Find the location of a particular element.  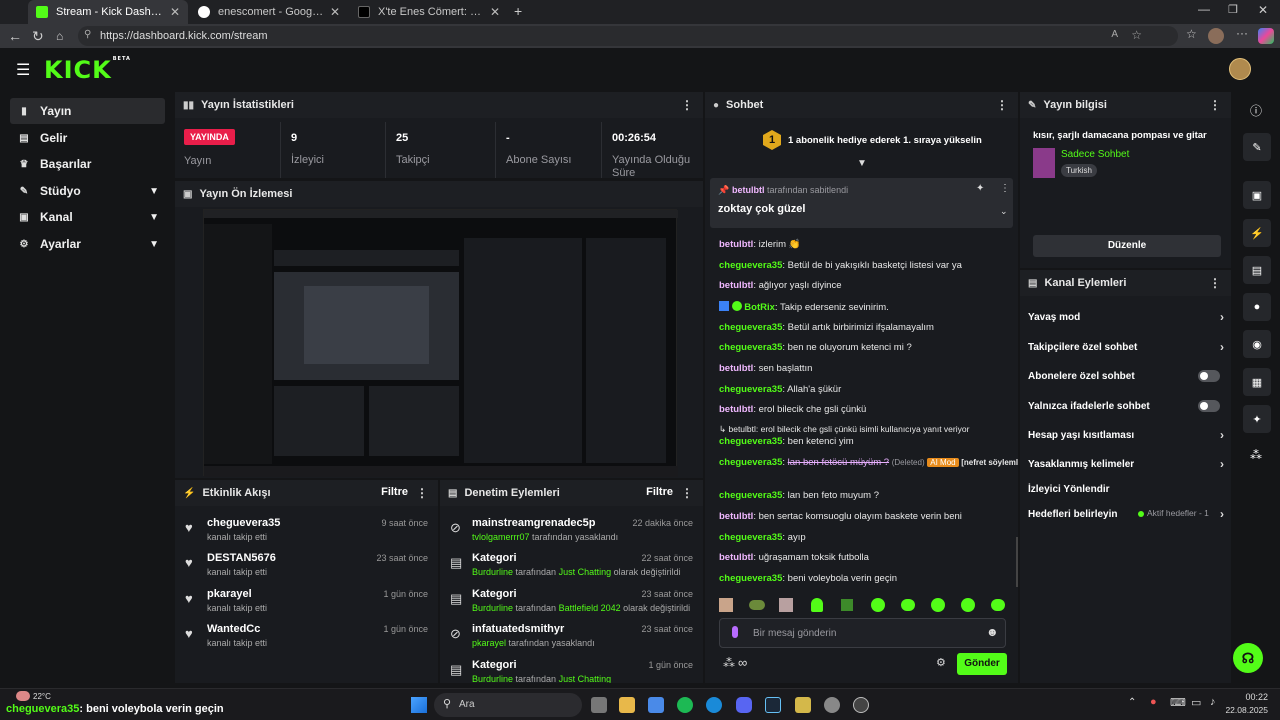

reload-icon: ↻ is located at coordinates (38, 36).